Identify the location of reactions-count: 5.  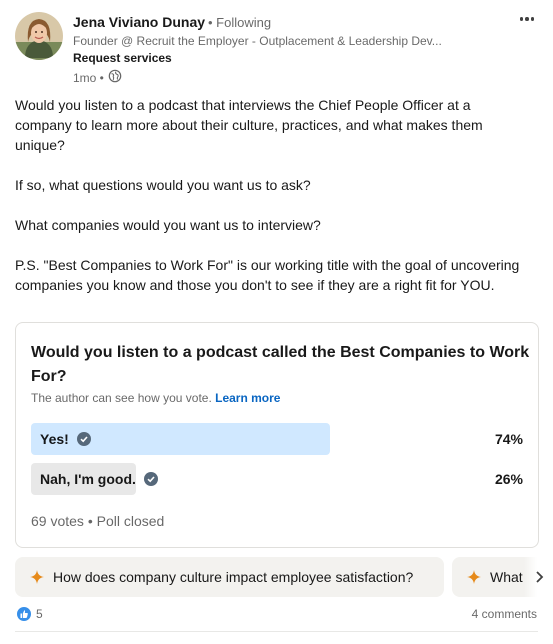
(29, 614).